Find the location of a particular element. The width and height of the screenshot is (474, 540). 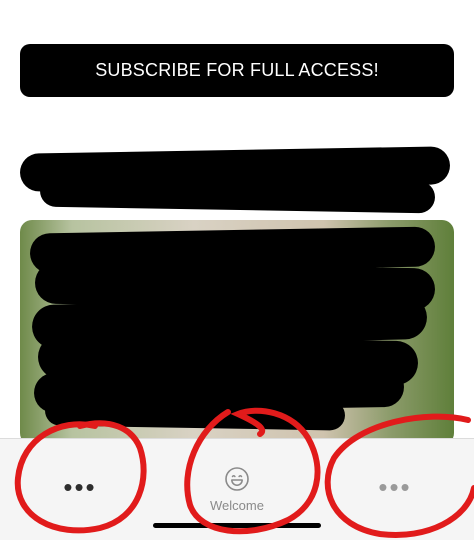

tab-more-right: ••• is located at coordinates (395, 489).